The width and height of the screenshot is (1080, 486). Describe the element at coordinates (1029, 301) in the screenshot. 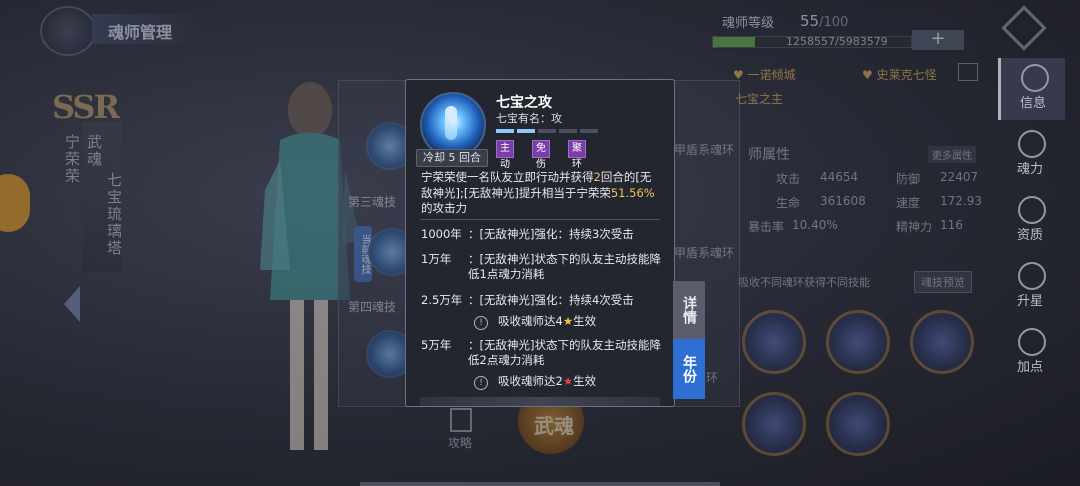

I see `nav-star-label: 升星` at that location.